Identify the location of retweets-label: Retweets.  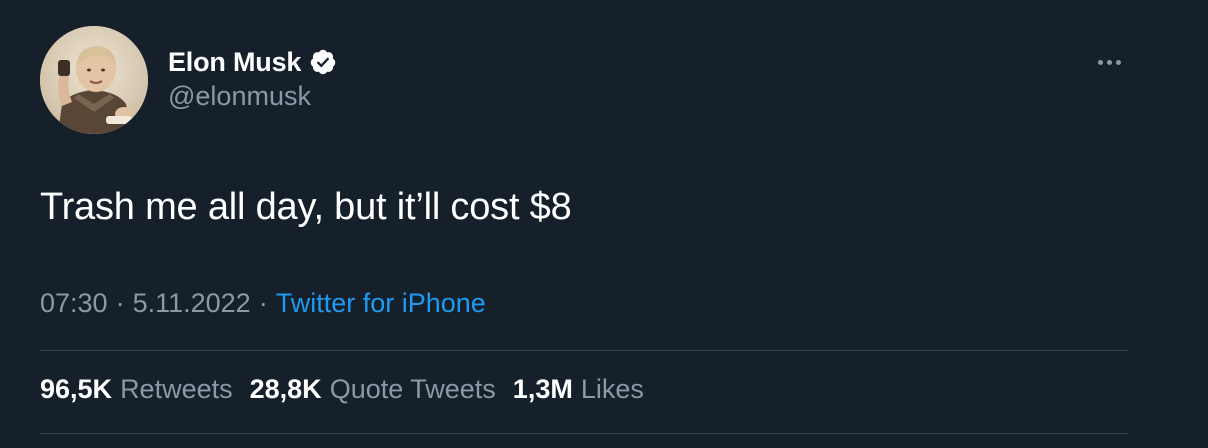
(176, 389).